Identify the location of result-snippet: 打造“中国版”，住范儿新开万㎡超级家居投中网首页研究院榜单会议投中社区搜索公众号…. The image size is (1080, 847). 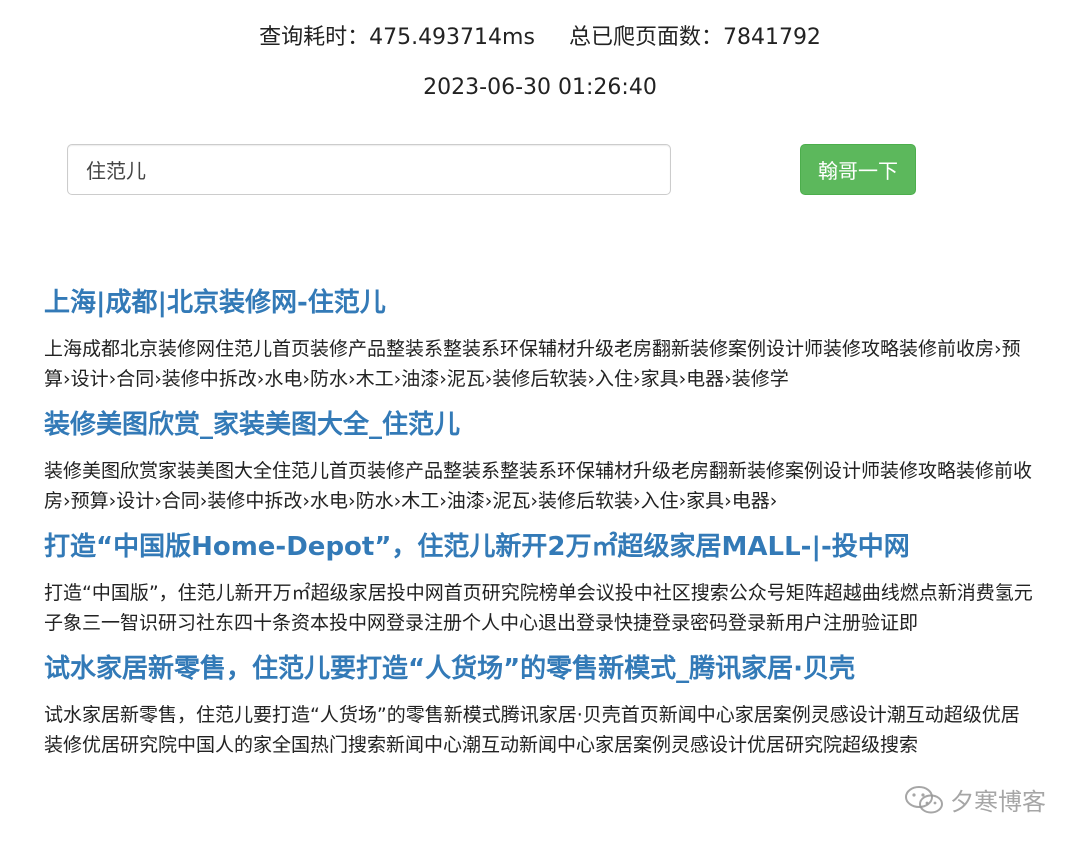
(538, 608).